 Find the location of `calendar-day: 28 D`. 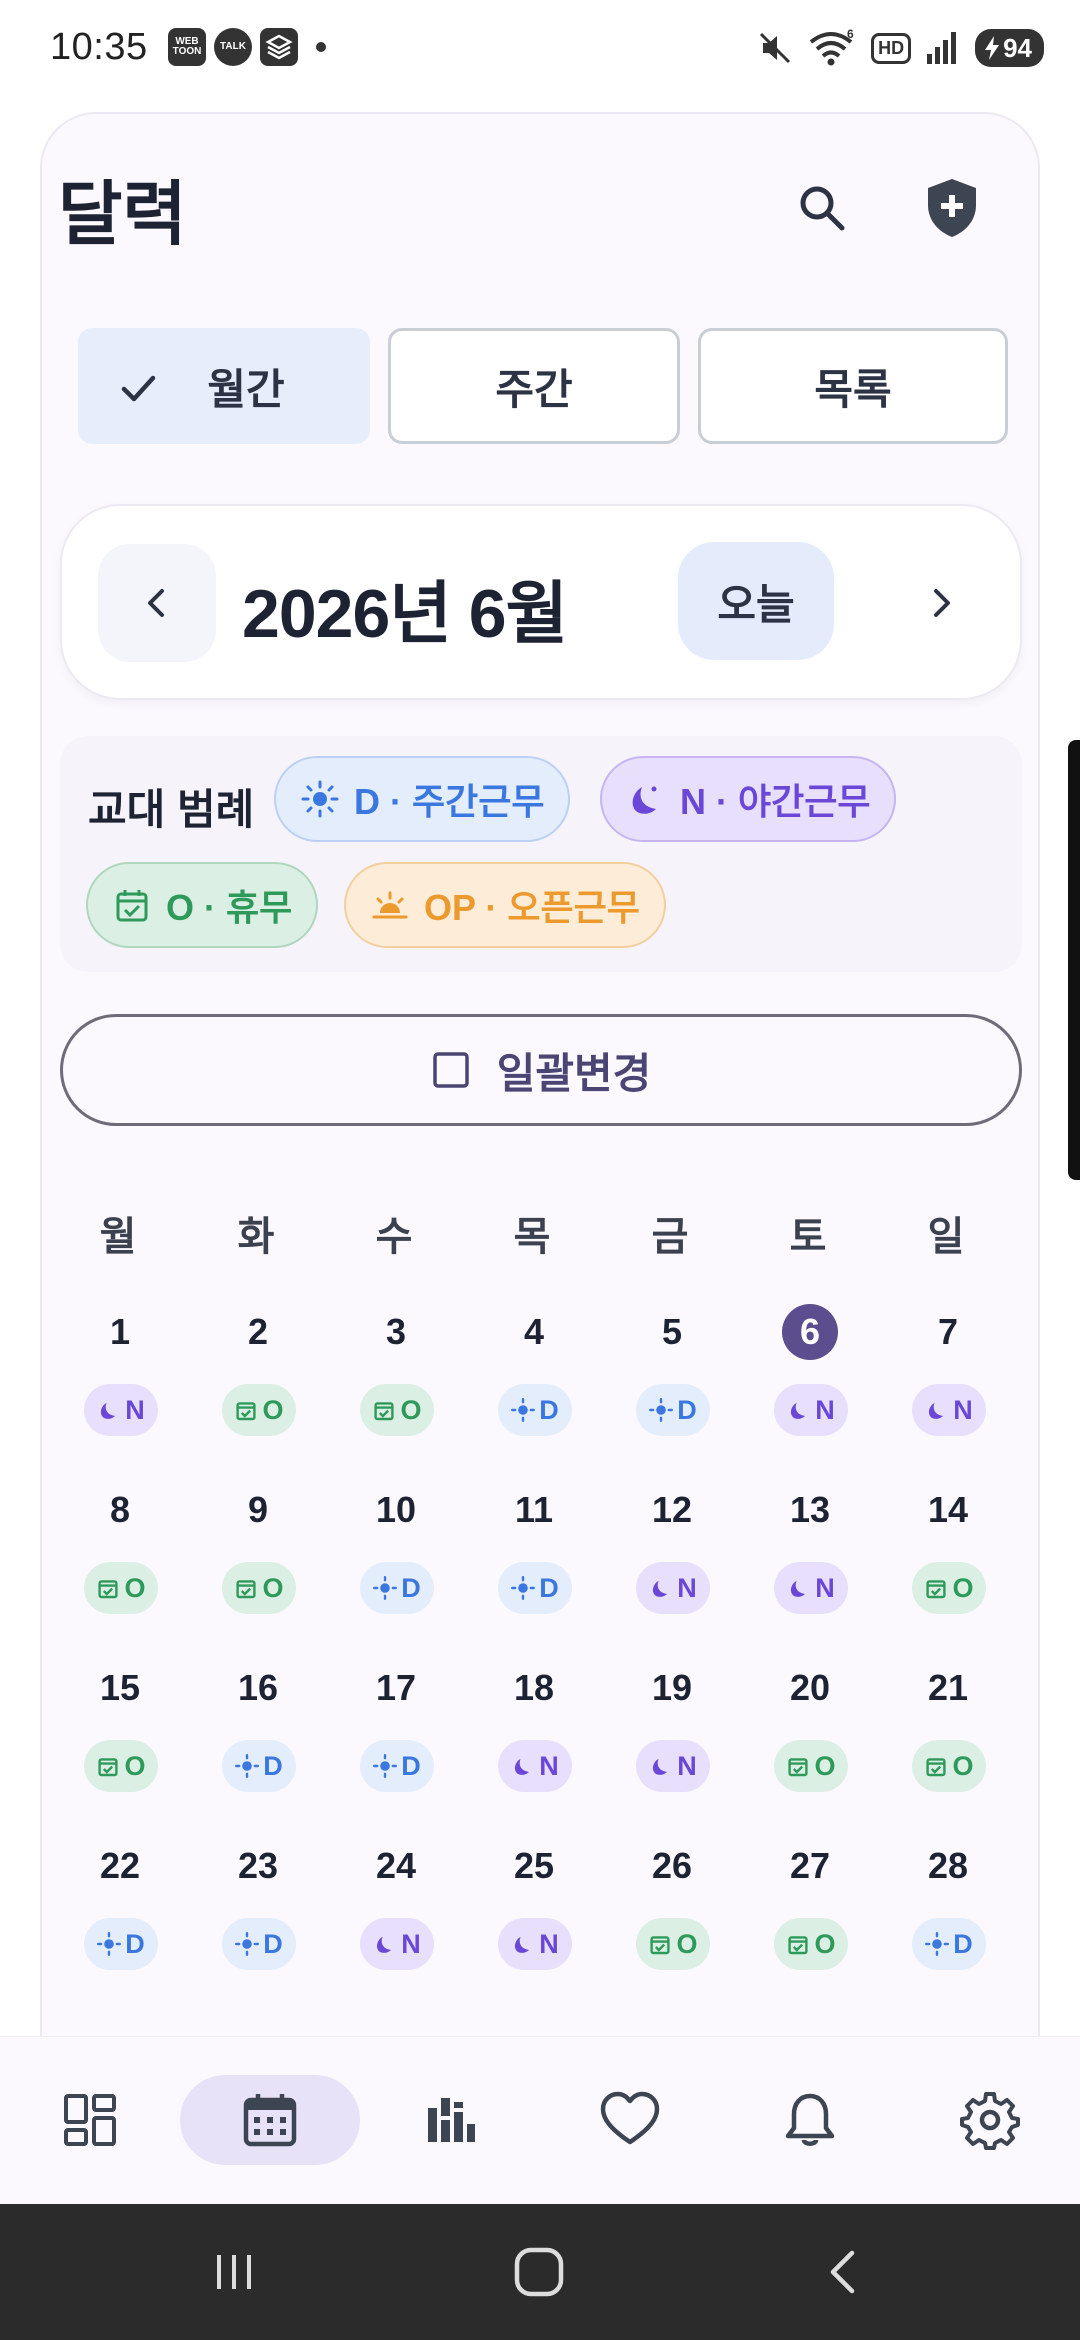

calendar-day: 28 D is located at coordinates (948, 1923).